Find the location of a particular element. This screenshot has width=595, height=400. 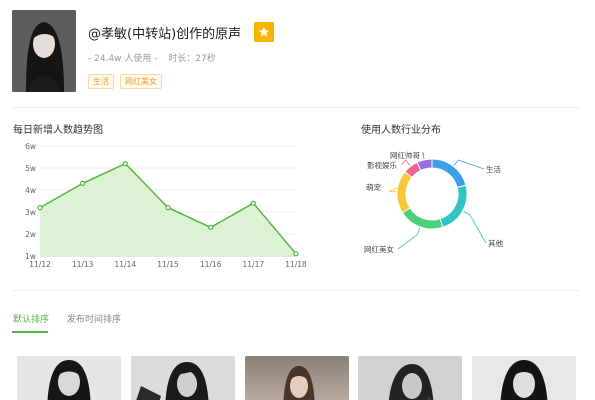

distribution-chart-title: 使用人数行业分布 is located at coordinates (401, 130).